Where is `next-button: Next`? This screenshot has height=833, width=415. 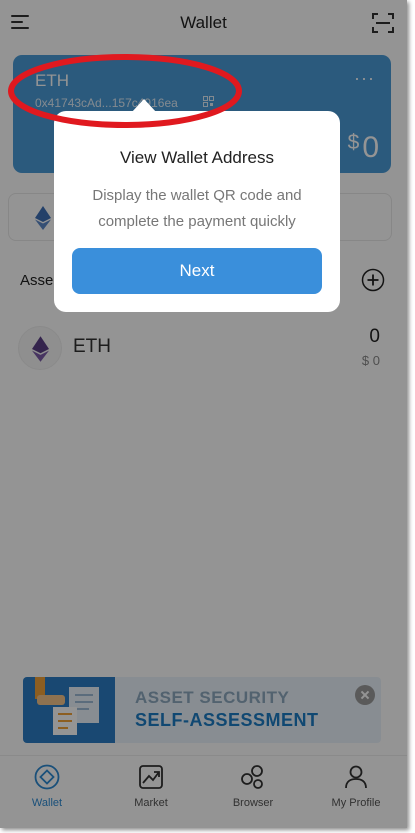 next-button: Next is located at coordinates (197, 271).